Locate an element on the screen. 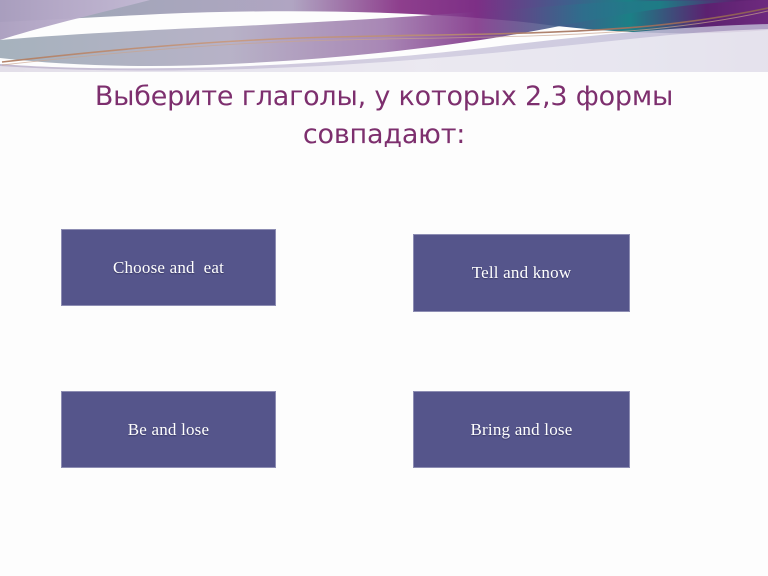 The width and height of the screenshot is (768, 576). option-box-choose-eat: Choose and eat is located at coordinates (168, 267).